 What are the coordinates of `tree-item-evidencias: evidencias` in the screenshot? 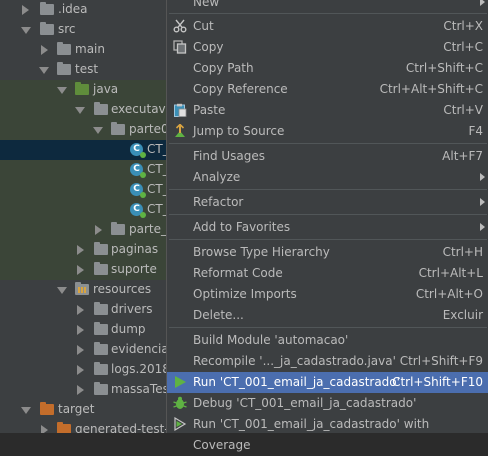 It's located at (85, 350).